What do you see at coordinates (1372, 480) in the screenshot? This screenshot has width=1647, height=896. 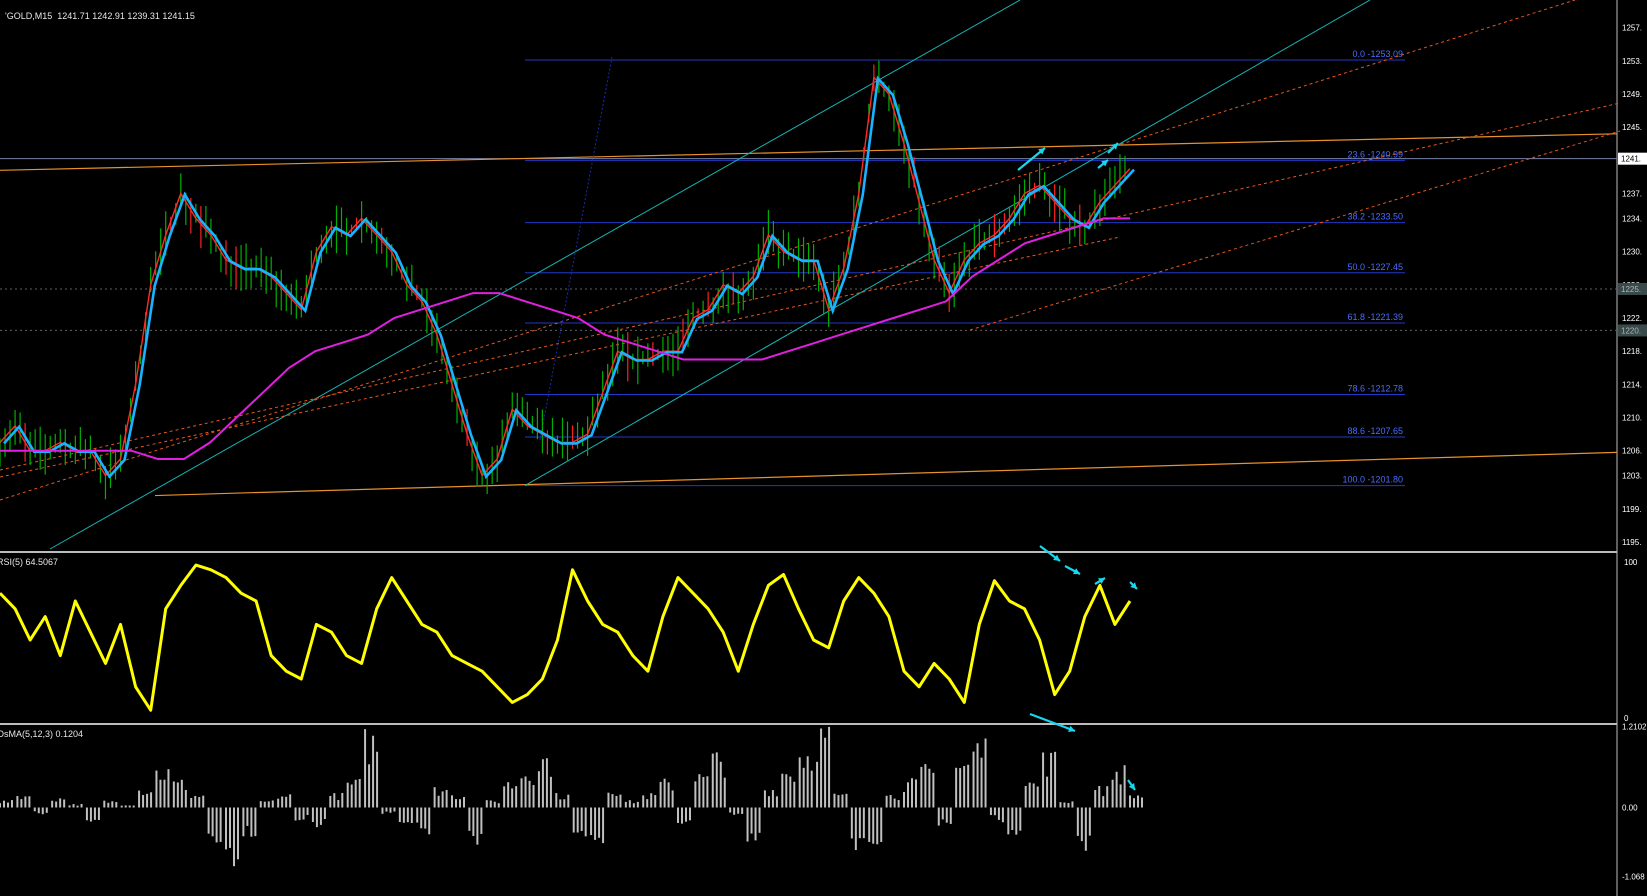 I see `fib-level-label: 100.0 -1201.80` at bounding box center [1372, 480].